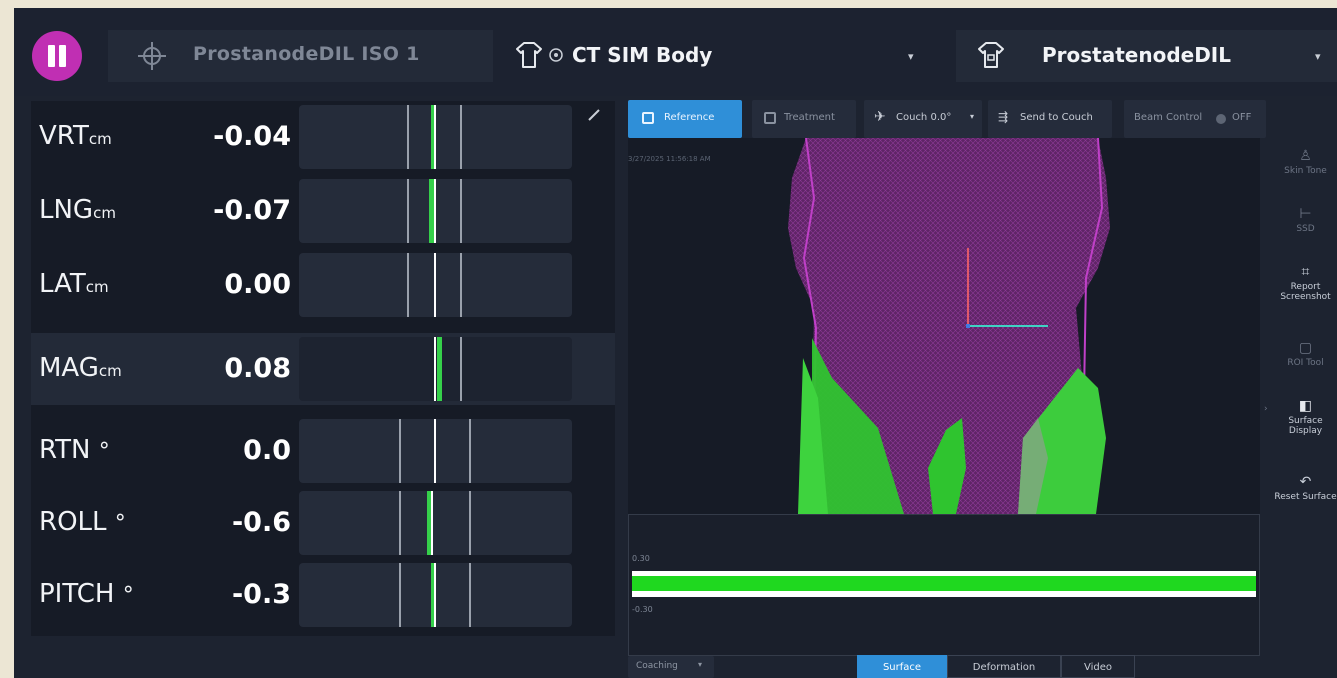  Describe the element at coordinates (642, 55) in the screenshot. I see `body-structure-label: CT SIM Body` at that location.